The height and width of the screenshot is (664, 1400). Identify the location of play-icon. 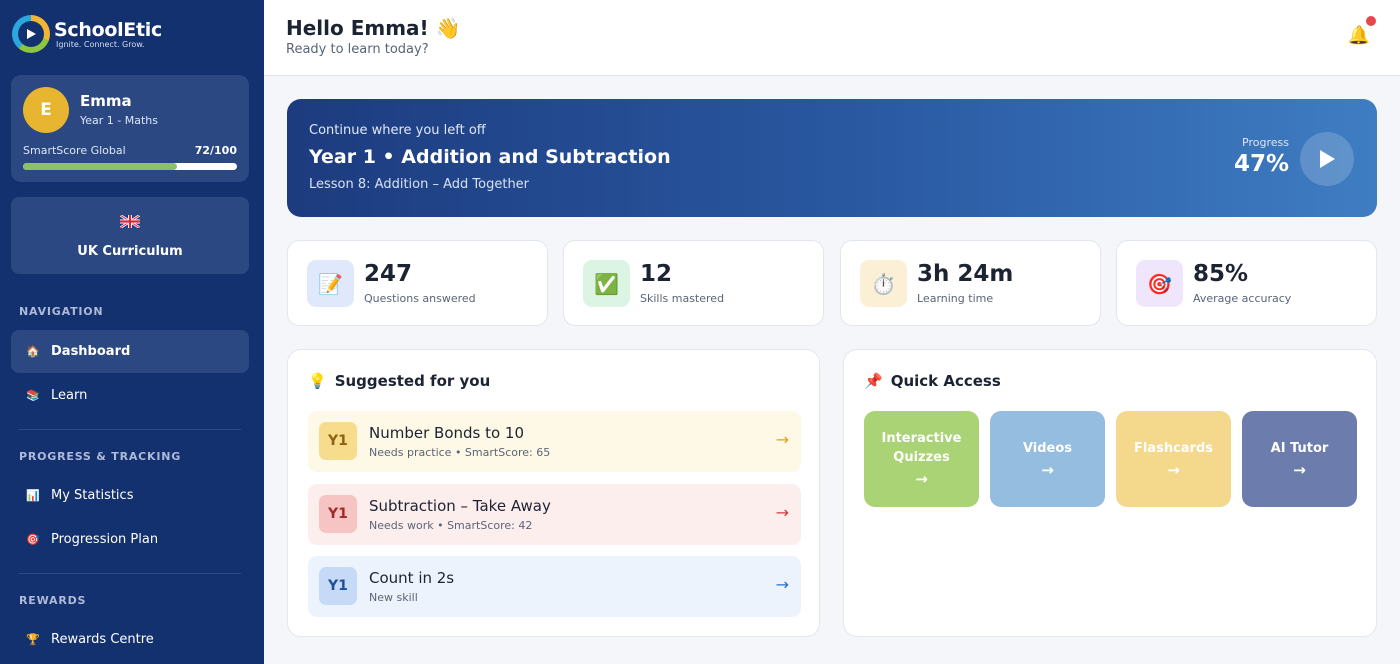
(1327, 159).